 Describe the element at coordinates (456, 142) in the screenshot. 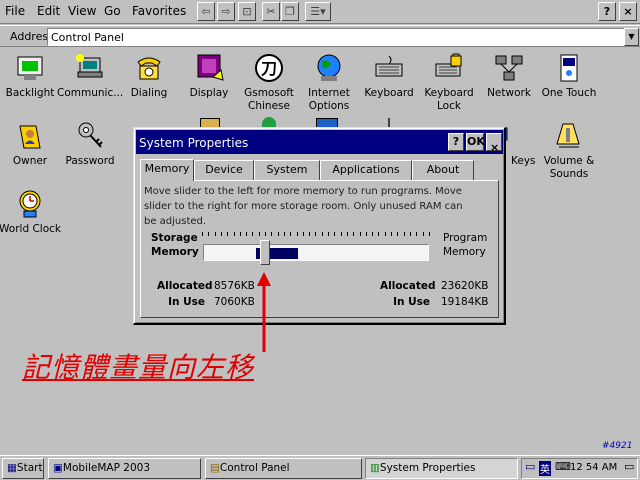

I see `dialog-help-button: ?` at that location.